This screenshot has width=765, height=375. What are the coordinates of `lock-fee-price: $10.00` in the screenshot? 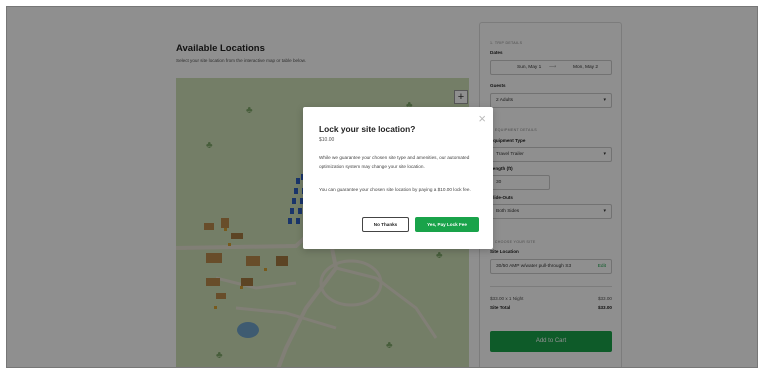 It's located at (327, 140).